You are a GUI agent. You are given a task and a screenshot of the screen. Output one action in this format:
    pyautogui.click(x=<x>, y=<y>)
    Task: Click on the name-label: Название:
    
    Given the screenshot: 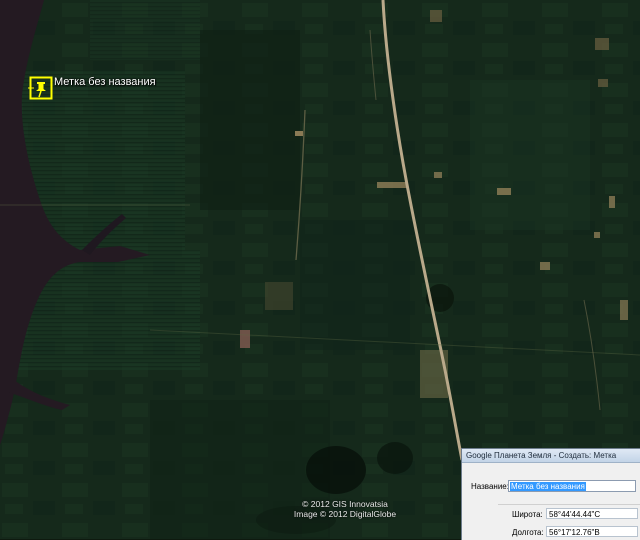 What is the action you would take?
    pyautogui.click(x=490, y=486)
    